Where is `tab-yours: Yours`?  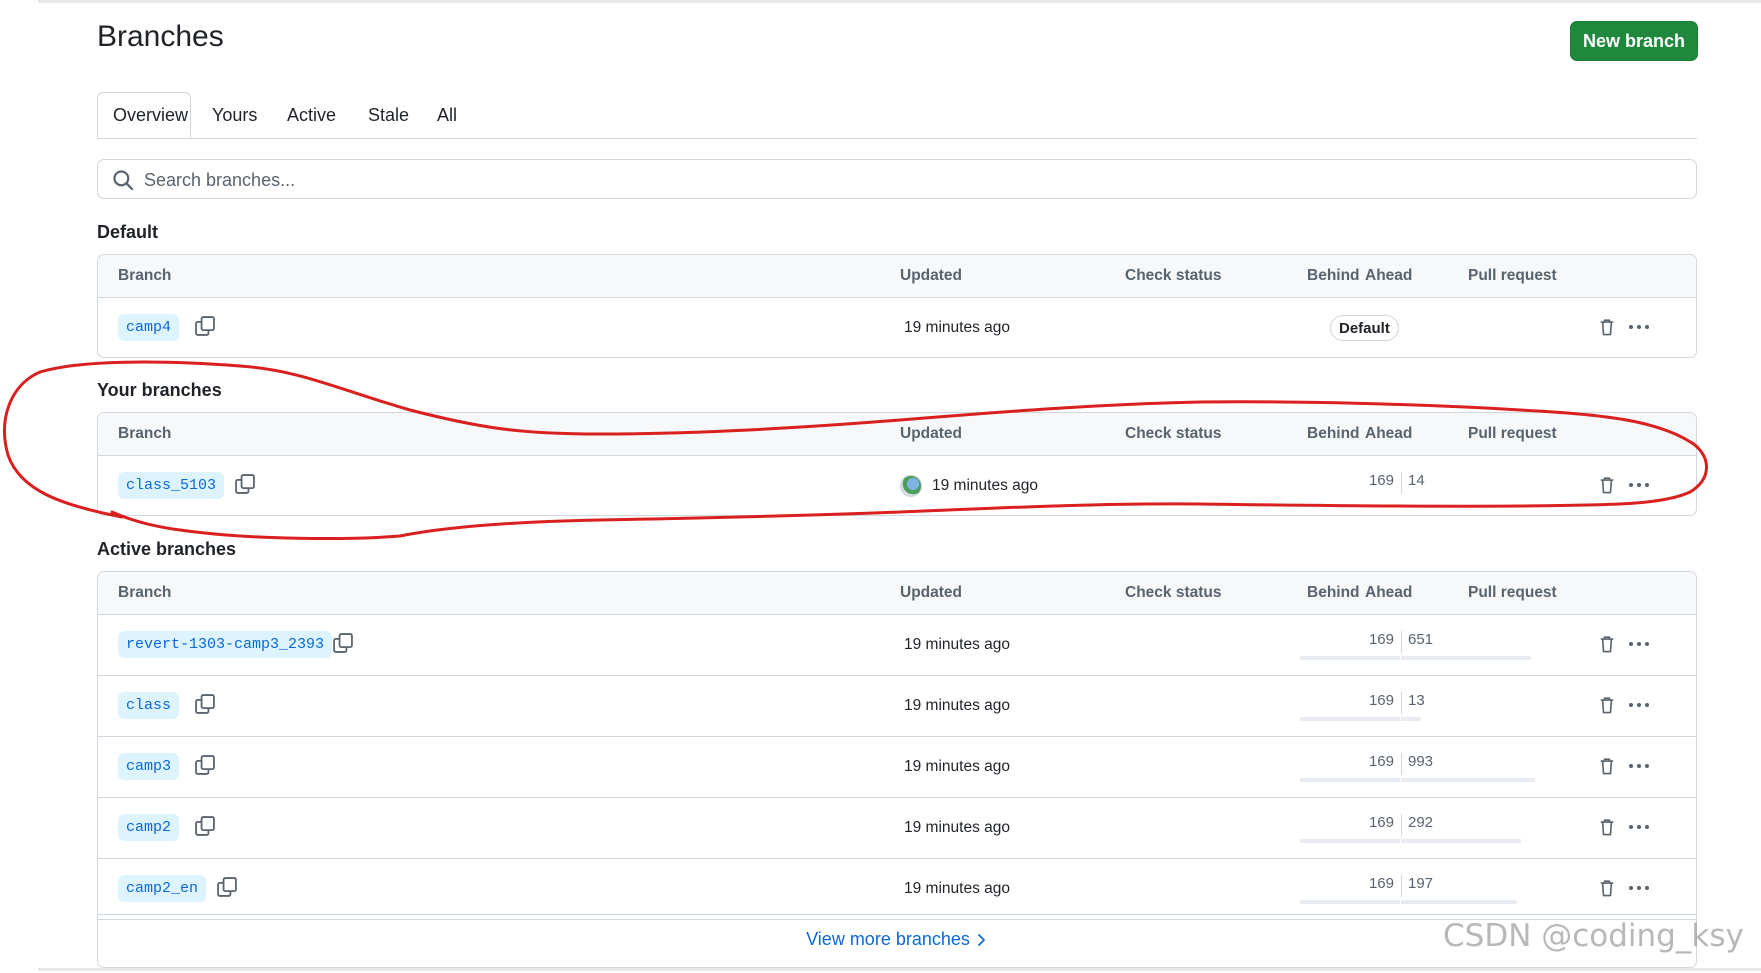 tab-yours: Yours is located at coordinates (234, 115).